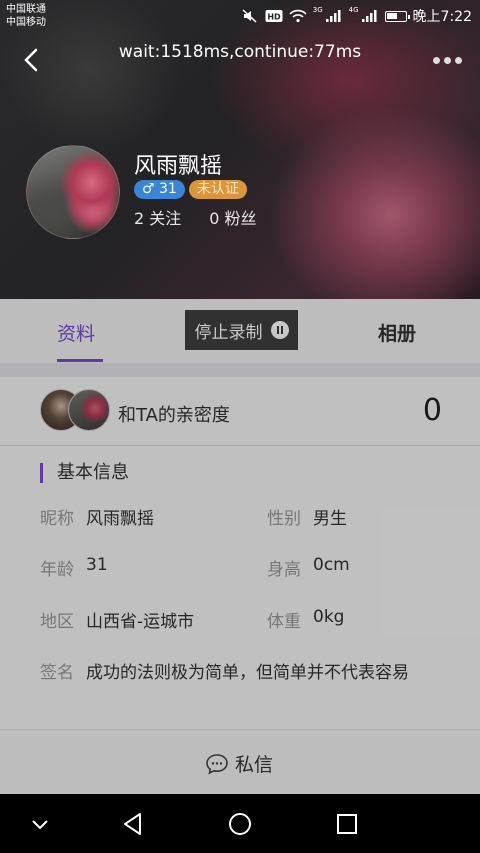  I want to click on age-label: 年龄, so click(57, 570).